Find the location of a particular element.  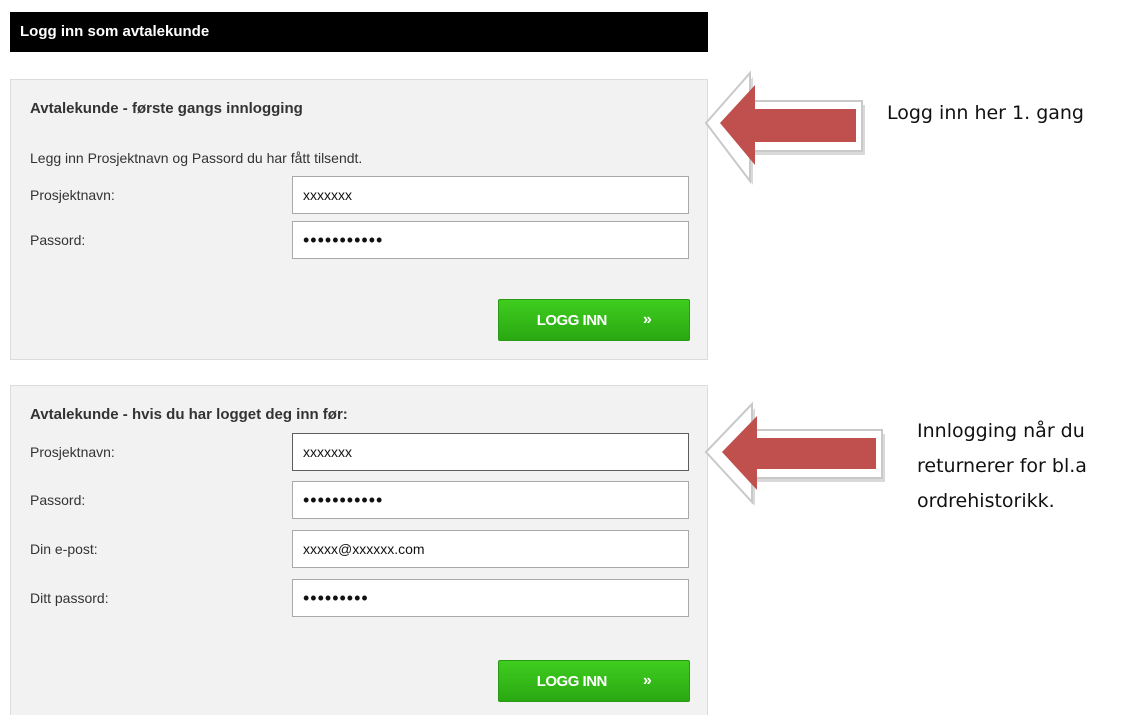

returning-login-button: LOGG INN » is located at coordinates (594, 681).